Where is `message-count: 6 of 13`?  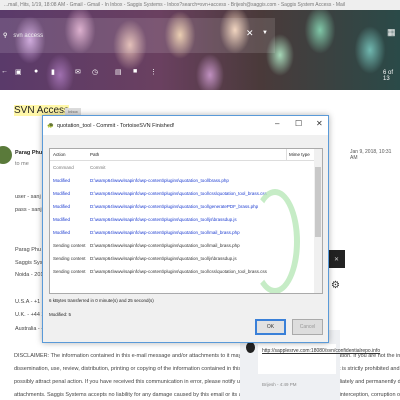 message-count: 6 of 13 is located at coordinates (388, 76).